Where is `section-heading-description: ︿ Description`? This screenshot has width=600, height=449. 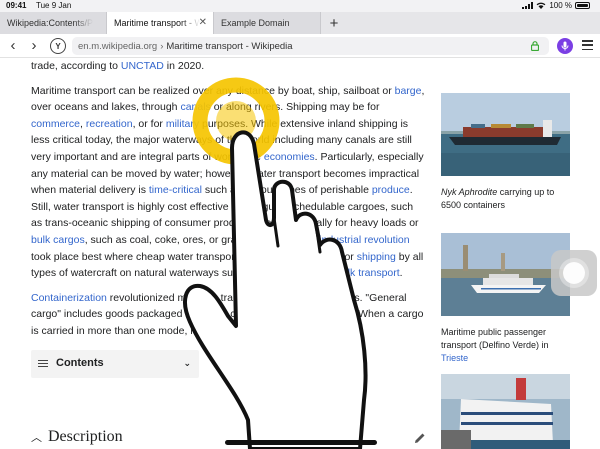 section-heading-description: ︿ Description is located at coordinates (77, 437).